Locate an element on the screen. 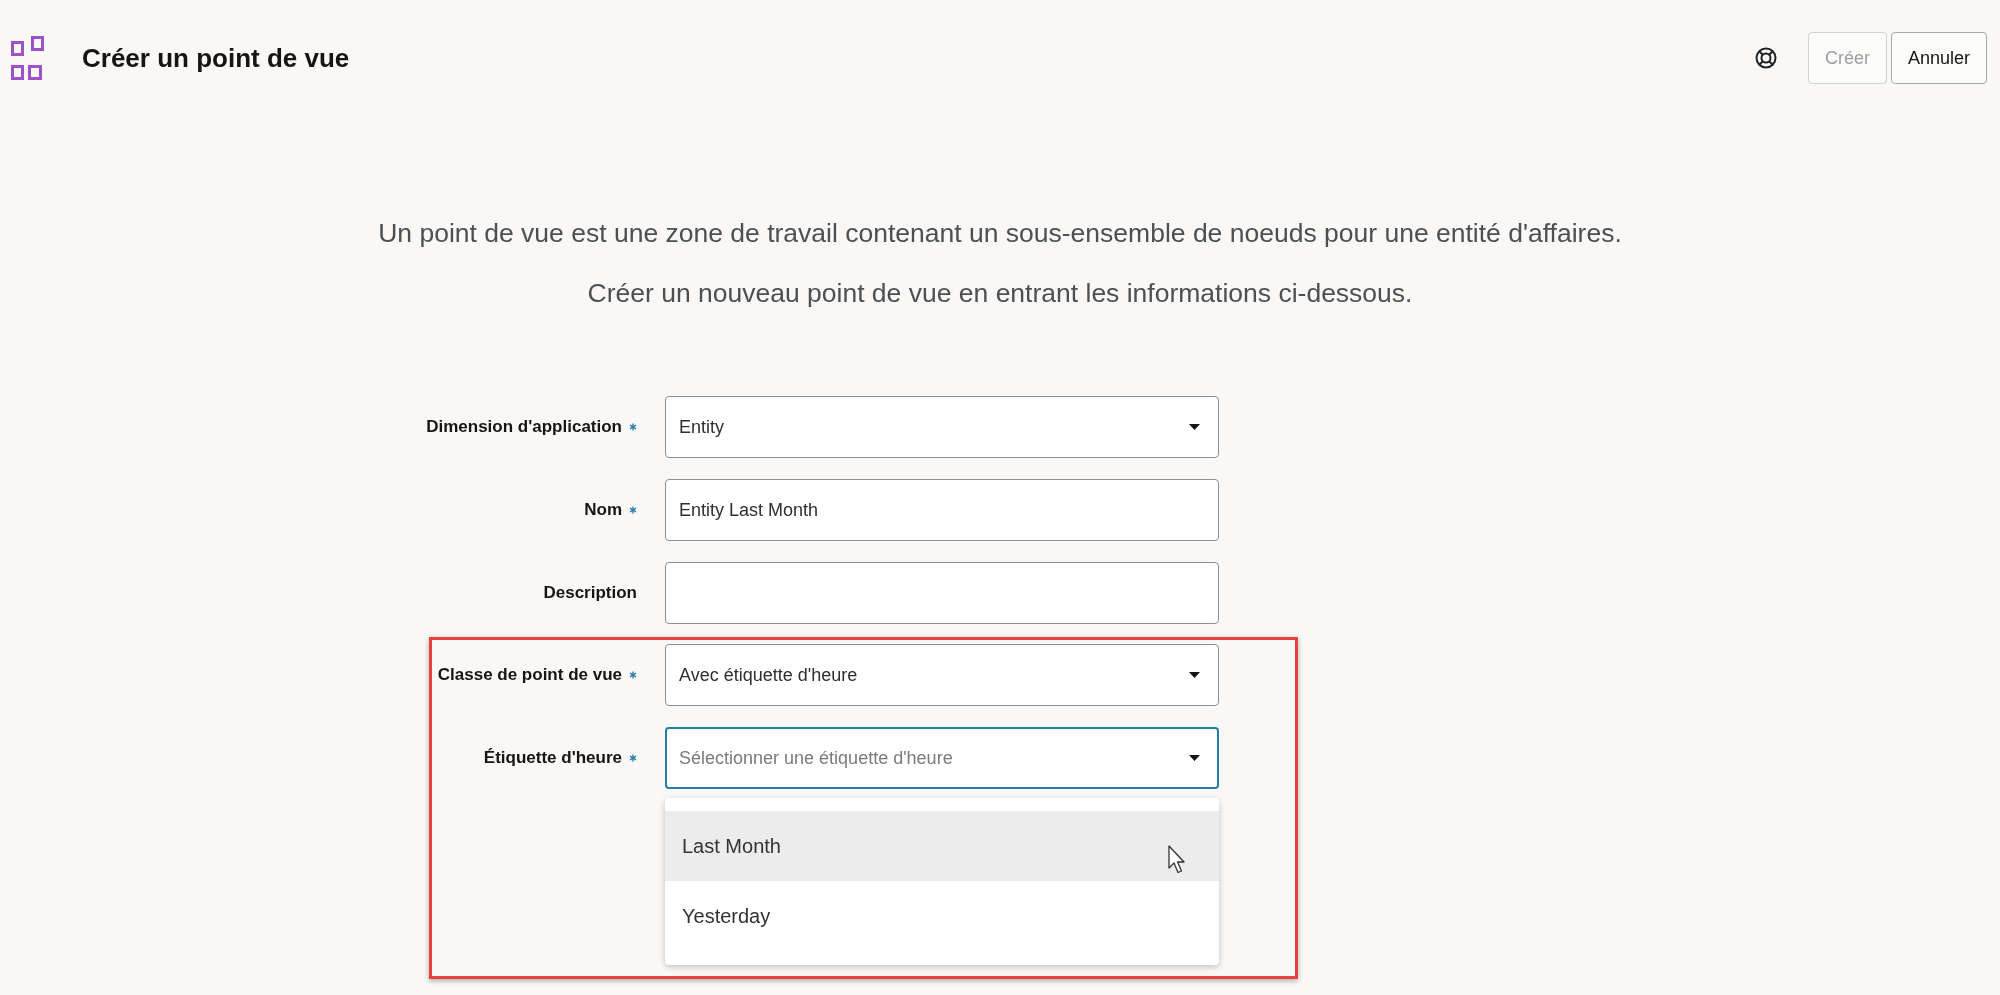  field-label: Description is located at coordinates (590, 593).